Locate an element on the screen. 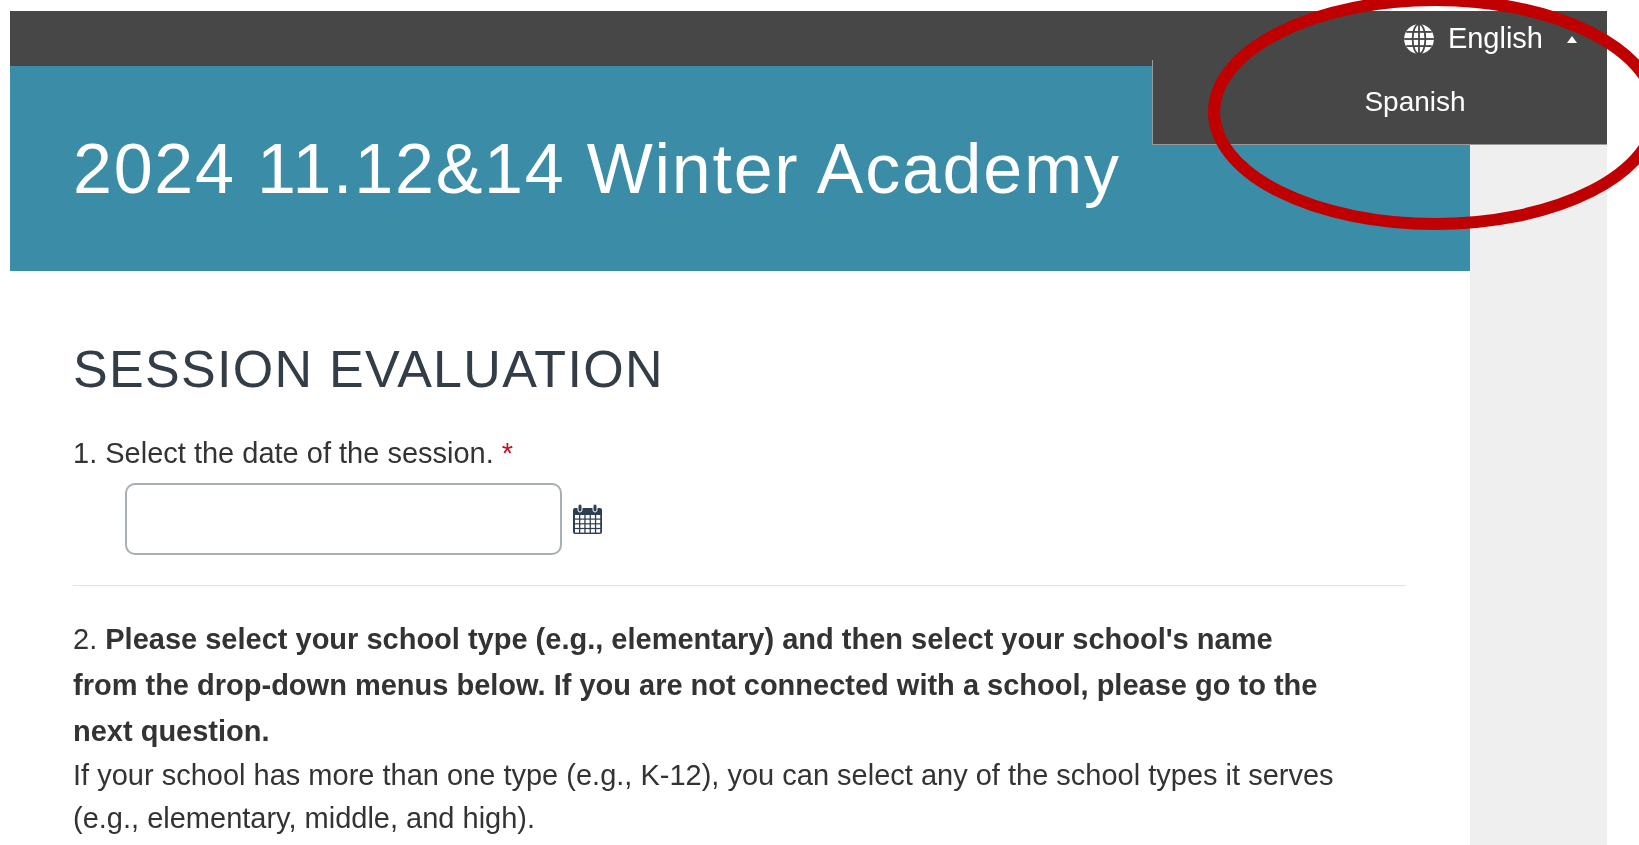 Image resolution: width=1639 pixels, height=845 pixels. form-title: SESSION EVALUATION is located at coordinates (369, 369).